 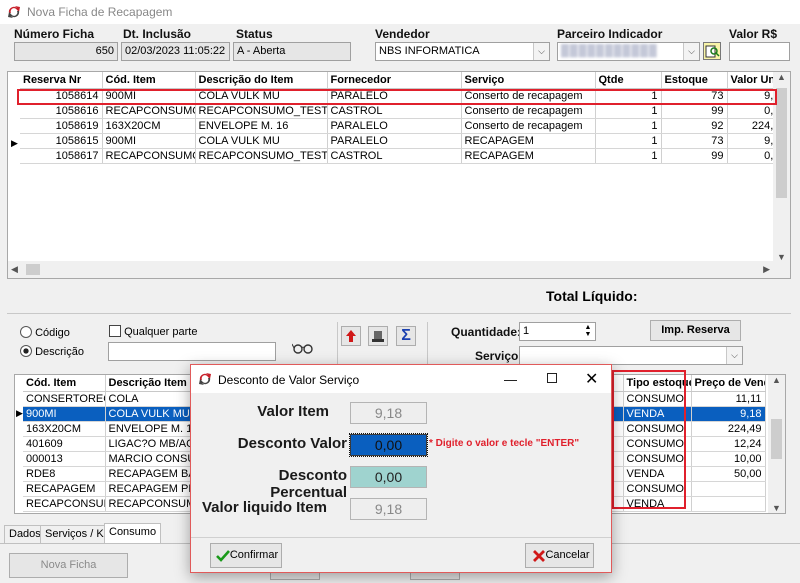 I want to click on valor-item-label: Valor Item, so click(x=293, y=411).